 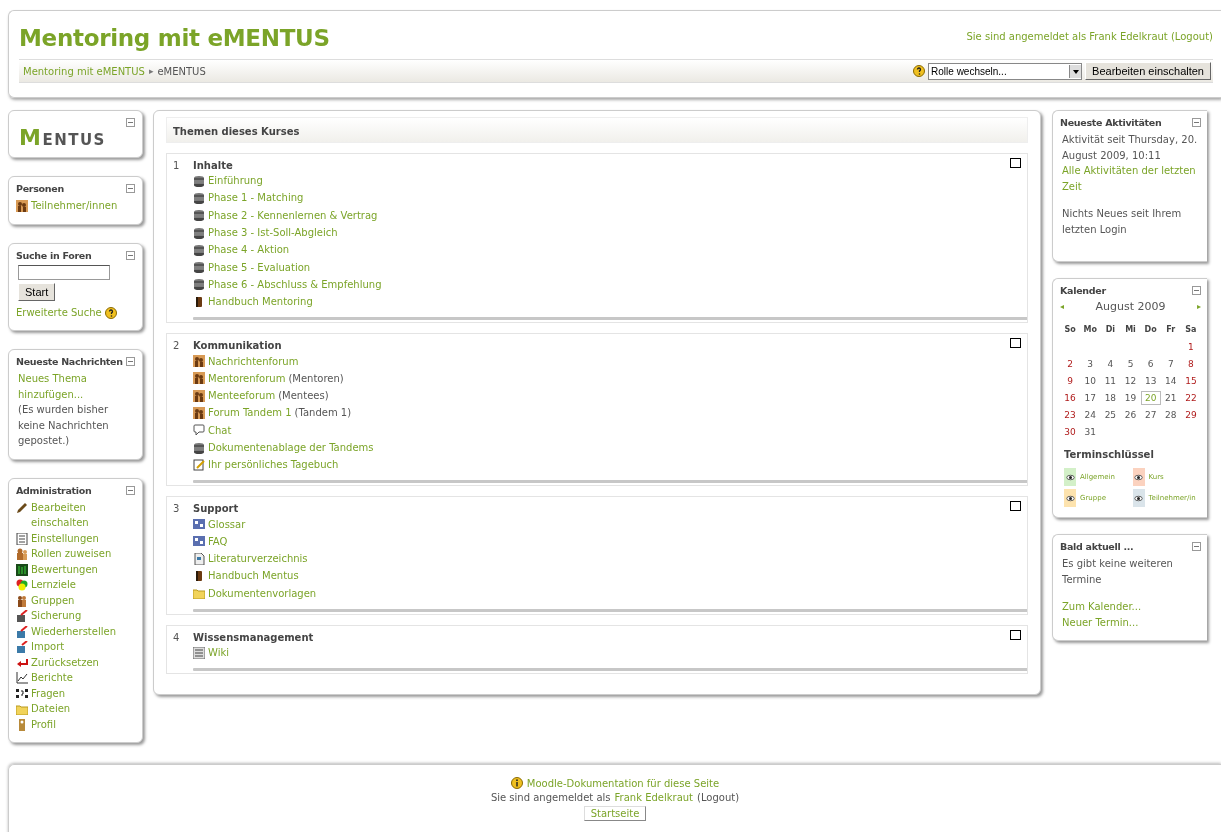 What do you see at coordinates (262, 593) in the screenshot?
I see `activity-link: Dokumentenvorlagen` at bounding box center [262, 593].